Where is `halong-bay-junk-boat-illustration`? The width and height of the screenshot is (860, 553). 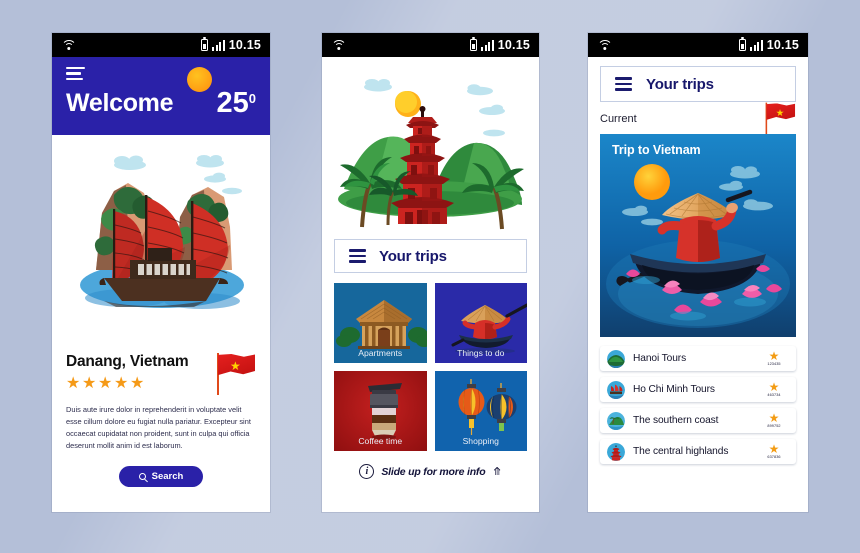
halong-bay-junk-boat-illustration is located at coordinates (161, 240).